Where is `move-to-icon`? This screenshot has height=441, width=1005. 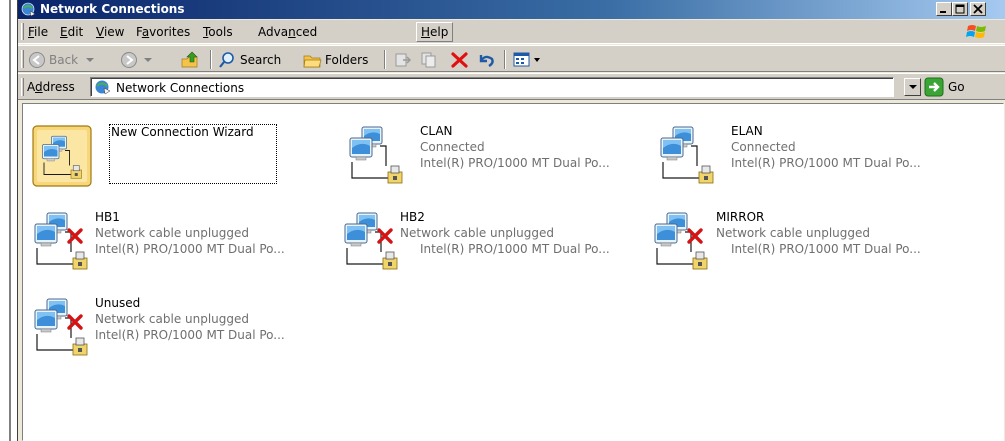 move-to-icon is located at coordinates (403, 60).